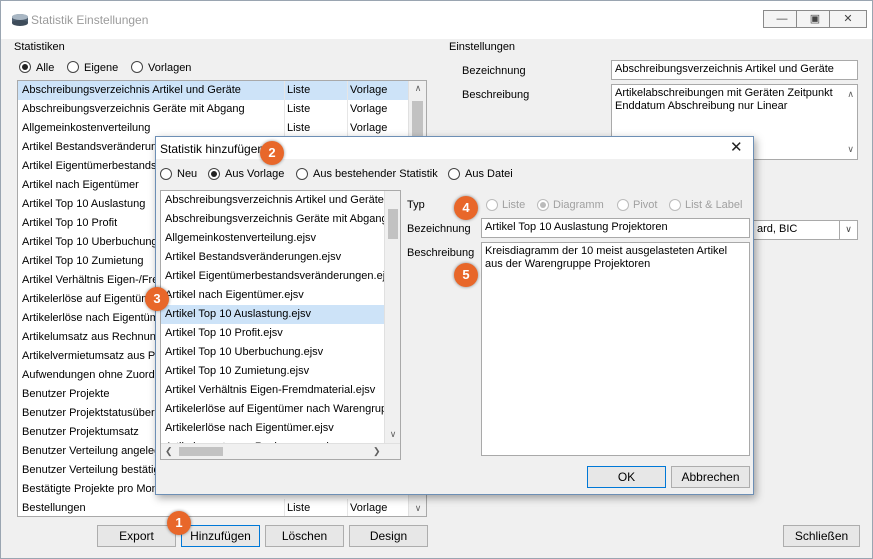 Image resolution: width=873 pixels, height=559 pixels. Describe the element at coordinates (213, 507) in the screenshot. I see `statistik-row: Bestellungen Liste Vorlage` at that location.